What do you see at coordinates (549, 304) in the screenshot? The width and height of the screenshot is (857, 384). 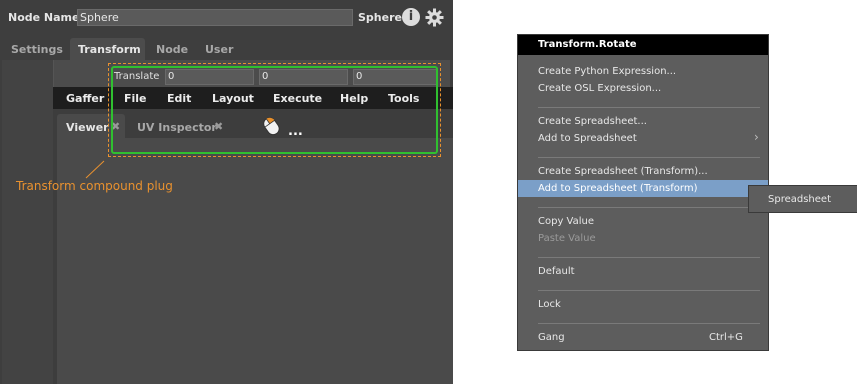 I see `menu-item-lock: Lock` at bounding box center [549, 304].